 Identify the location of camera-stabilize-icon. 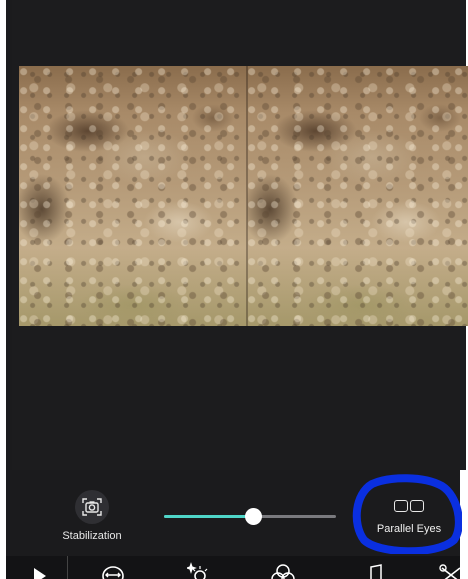
(92, 507).